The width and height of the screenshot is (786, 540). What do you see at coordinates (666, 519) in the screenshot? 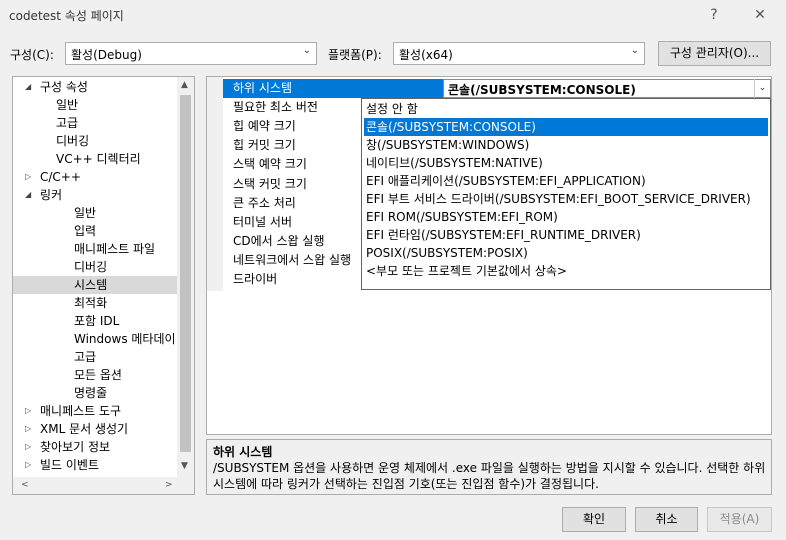
I see `cancel-button: 취소` at bounding box center [666, 519].